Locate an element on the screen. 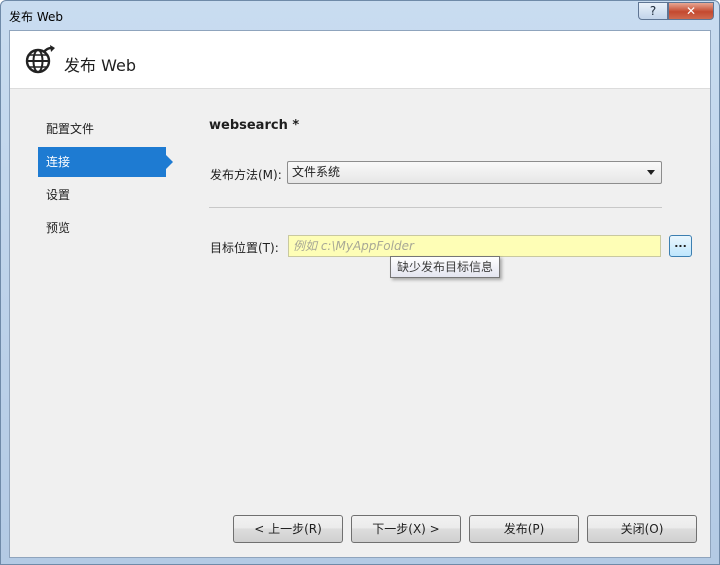 The height and width of the screenshot is (565, 720). window-title: 发布 Web is located at coordinates (36, 17).